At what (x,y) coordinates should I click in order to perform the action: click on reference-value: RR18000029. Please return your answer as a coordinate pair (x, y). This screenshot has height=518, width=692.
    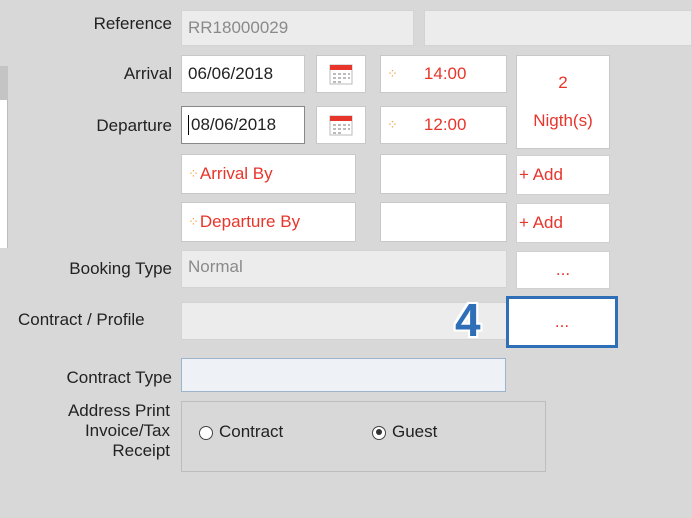
    Looking at the image, I should click on (238, 27).